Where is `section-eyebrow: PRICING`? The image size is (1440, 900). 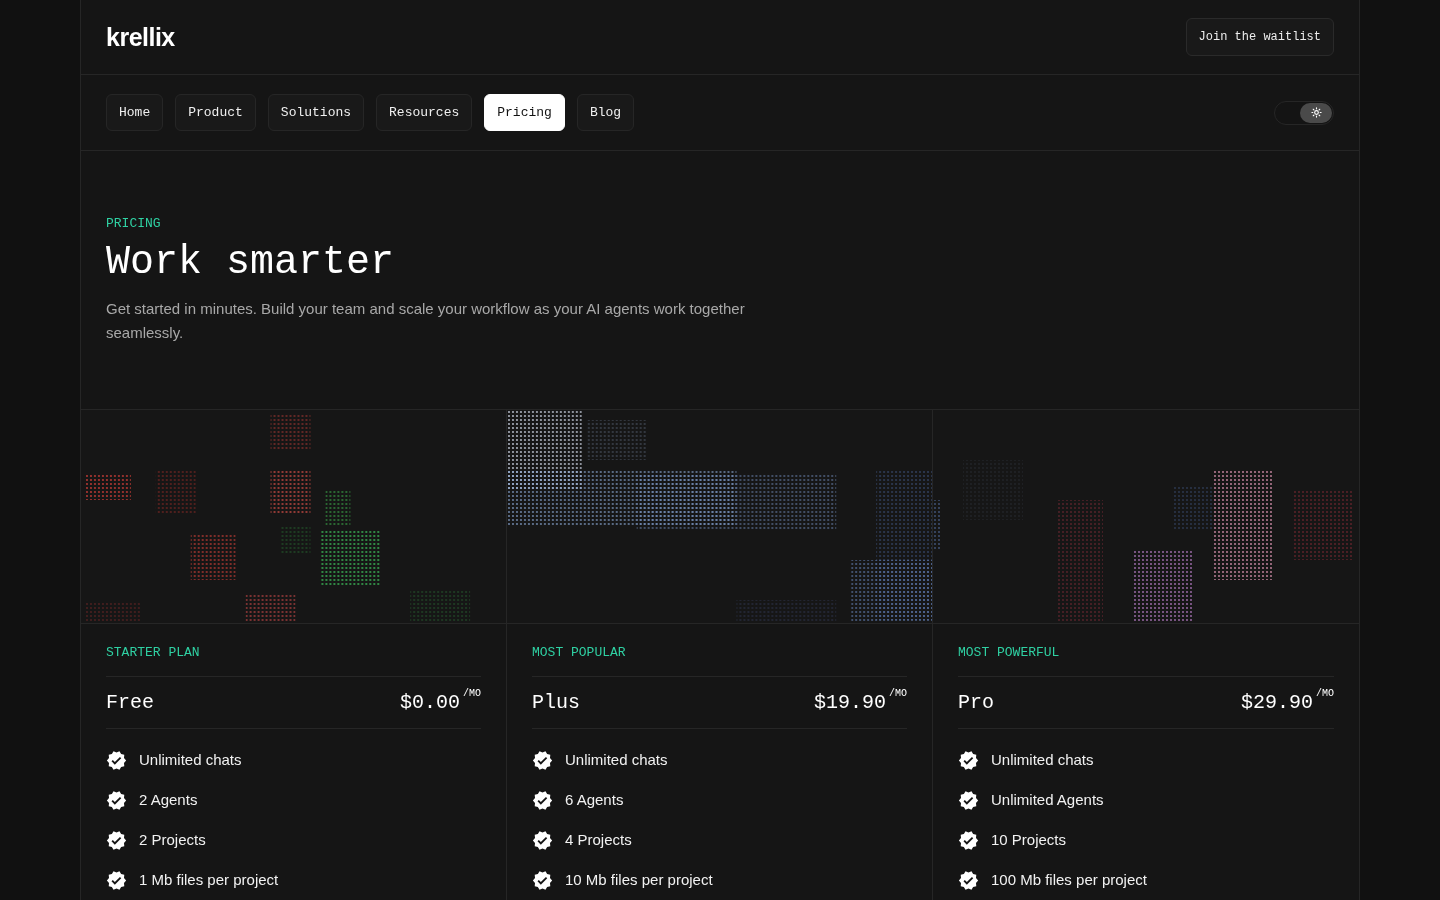 section-eyebrow: PRICING is located at coordinates (133, 224).